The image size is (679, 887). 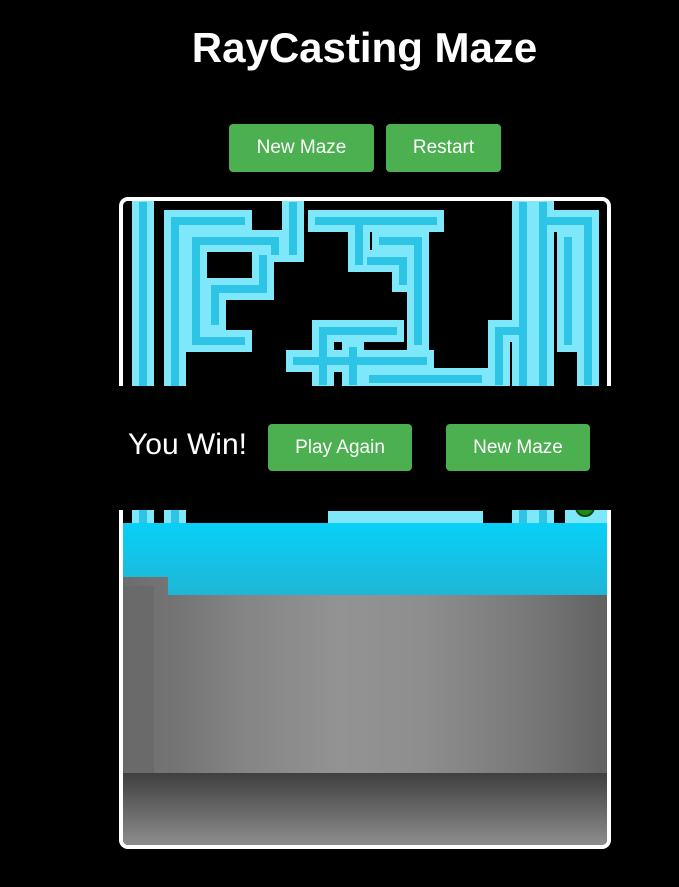 What do you see at coordinates (518, 447) in the screenshot?
I see `overlay-new-maze-button: New Maze` at bounding box center [518, 447].